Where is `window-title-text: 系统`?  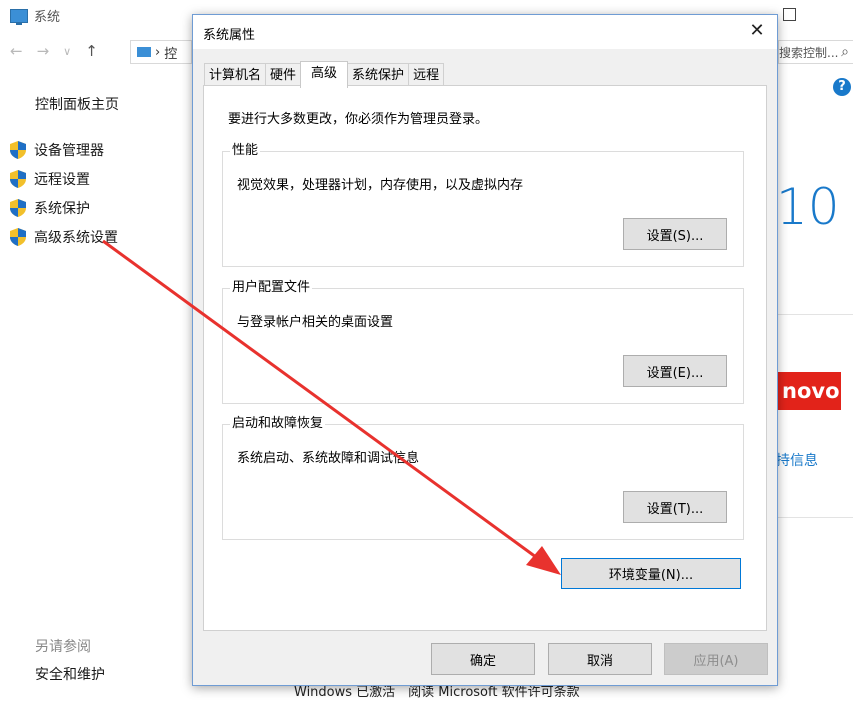
window-title-text: 系统 is located at coordinates (47, 17).